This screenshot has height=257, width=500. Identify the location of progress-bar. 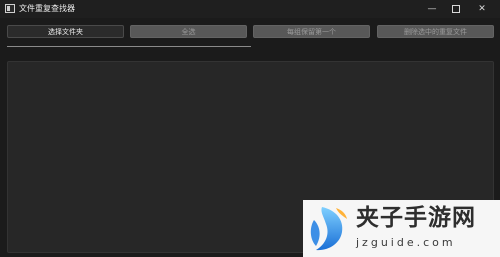
(129, 46).